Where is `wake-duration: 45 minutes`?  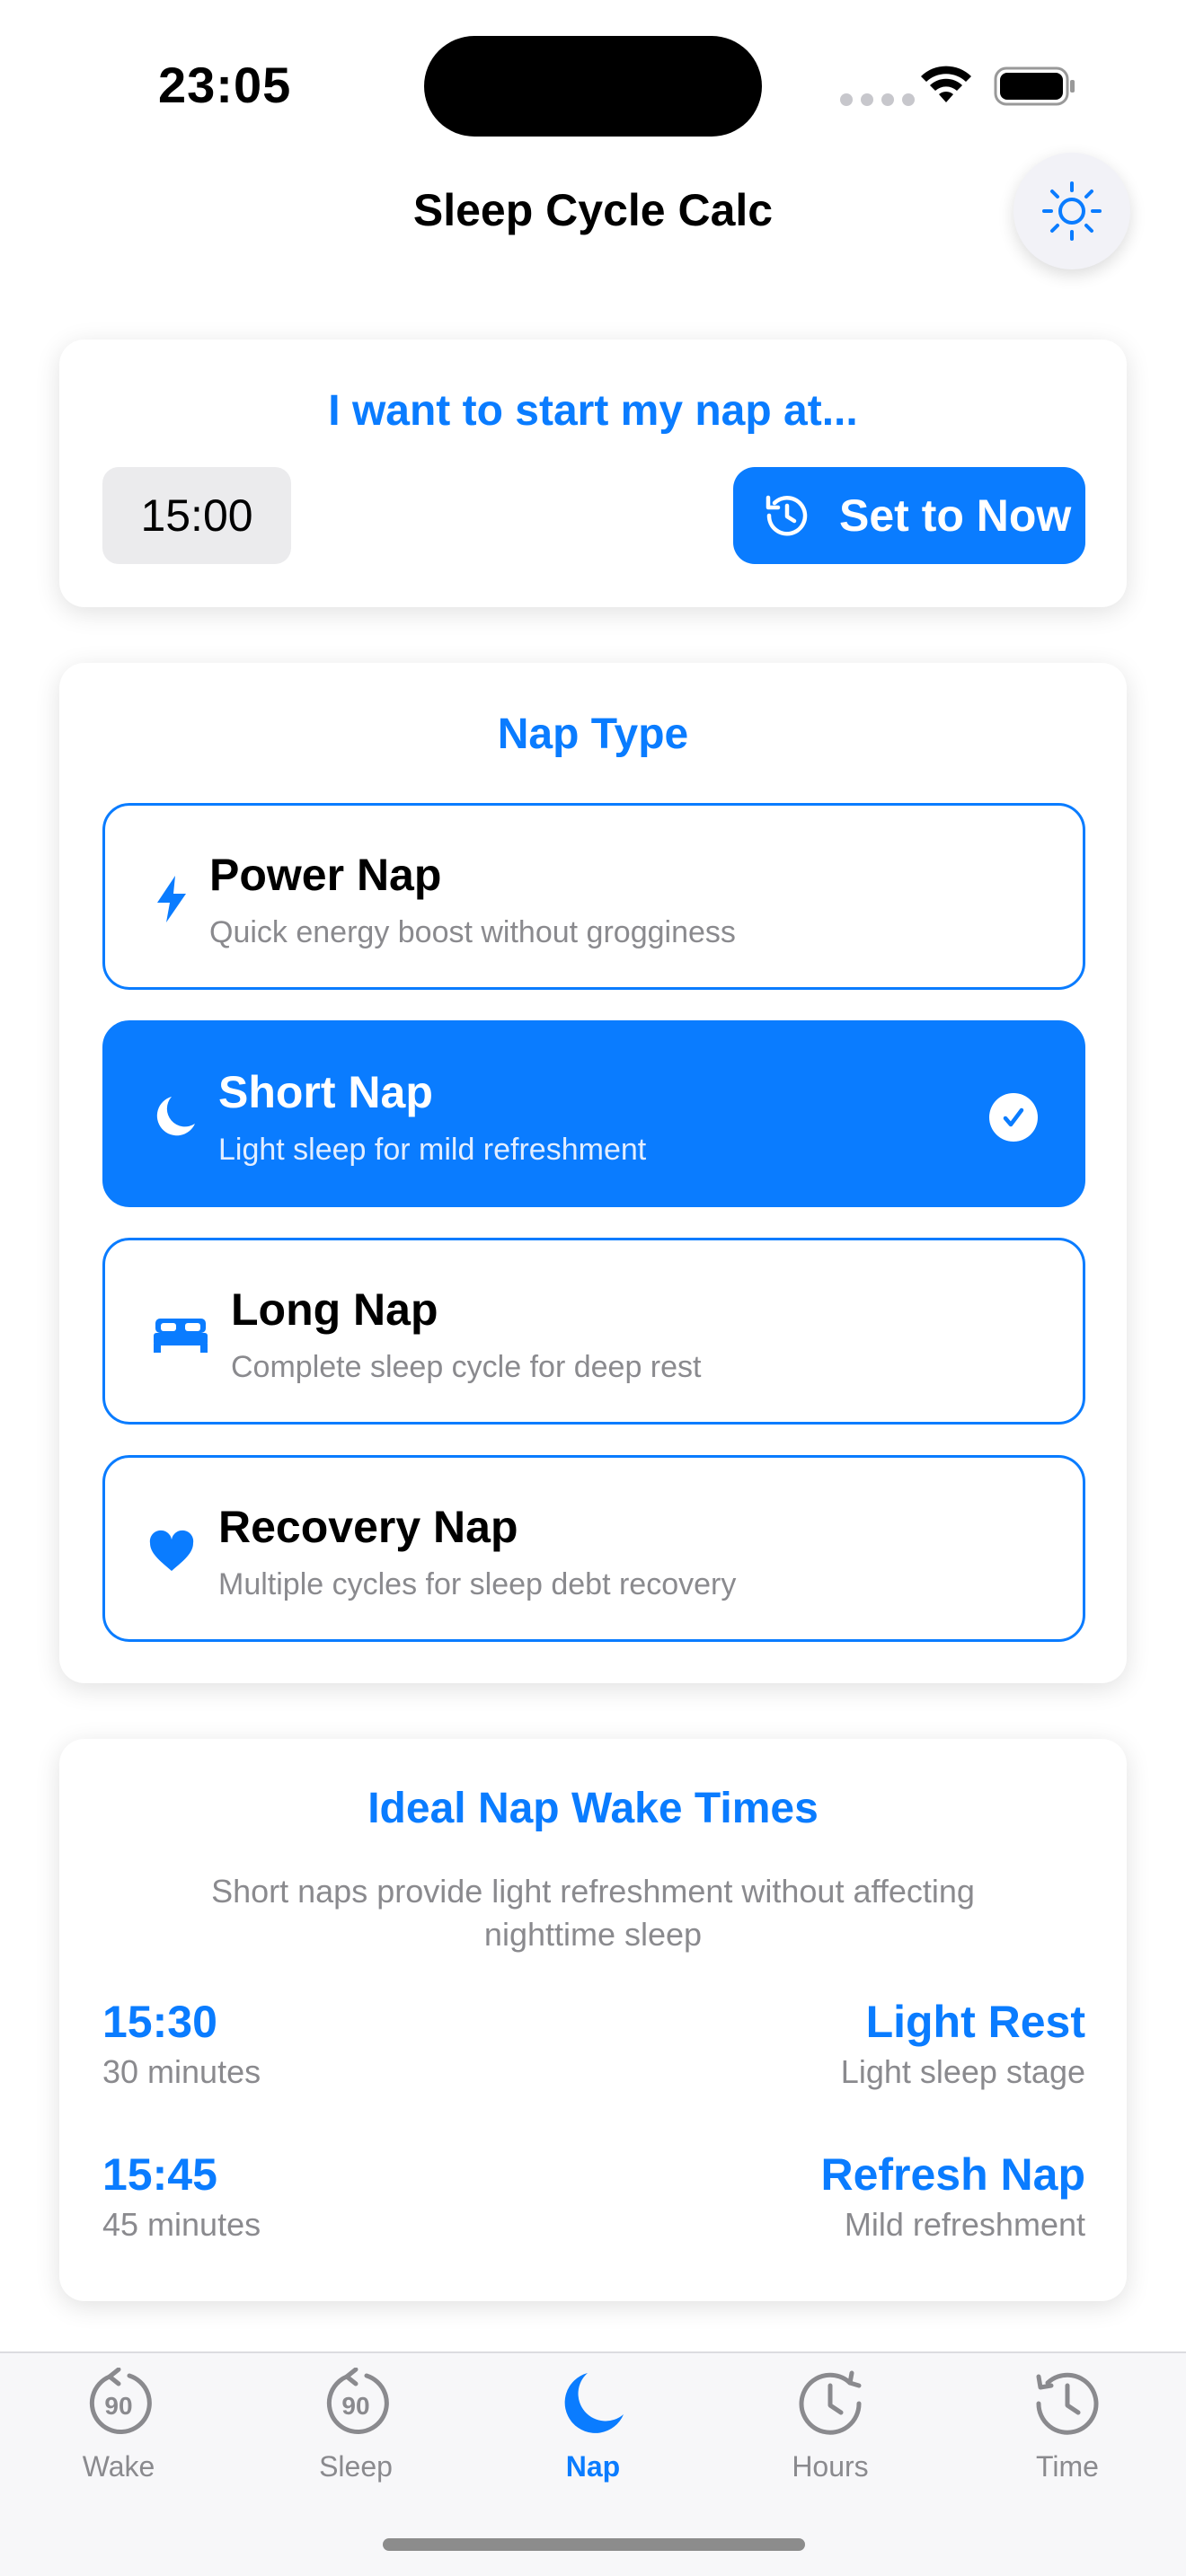
wake-duration: 45 minutes is located at coordinates (181, 2224).